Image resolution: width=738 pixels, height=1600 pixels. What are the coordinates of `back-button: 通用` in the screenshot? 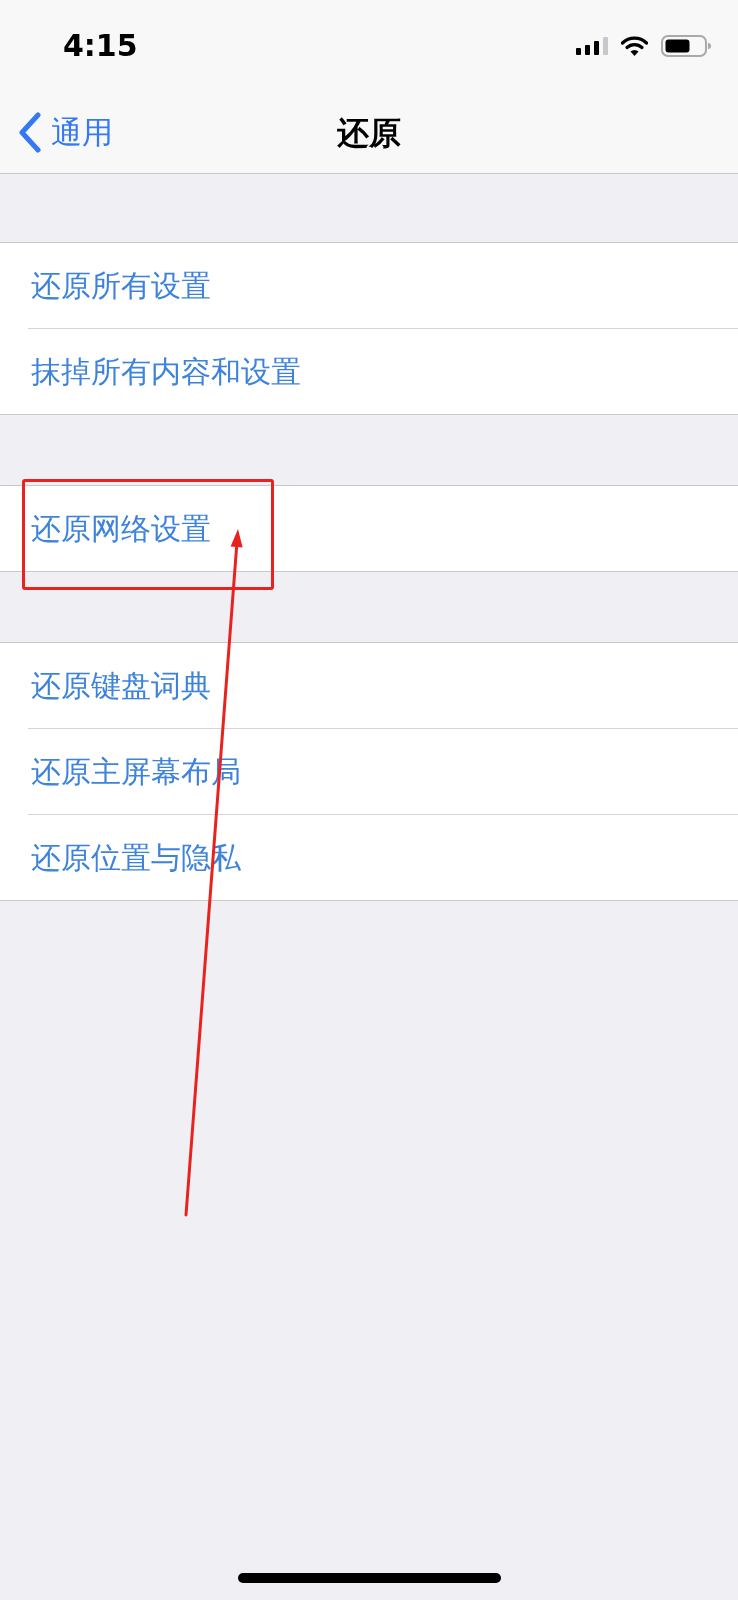 It's located at (56, 132).